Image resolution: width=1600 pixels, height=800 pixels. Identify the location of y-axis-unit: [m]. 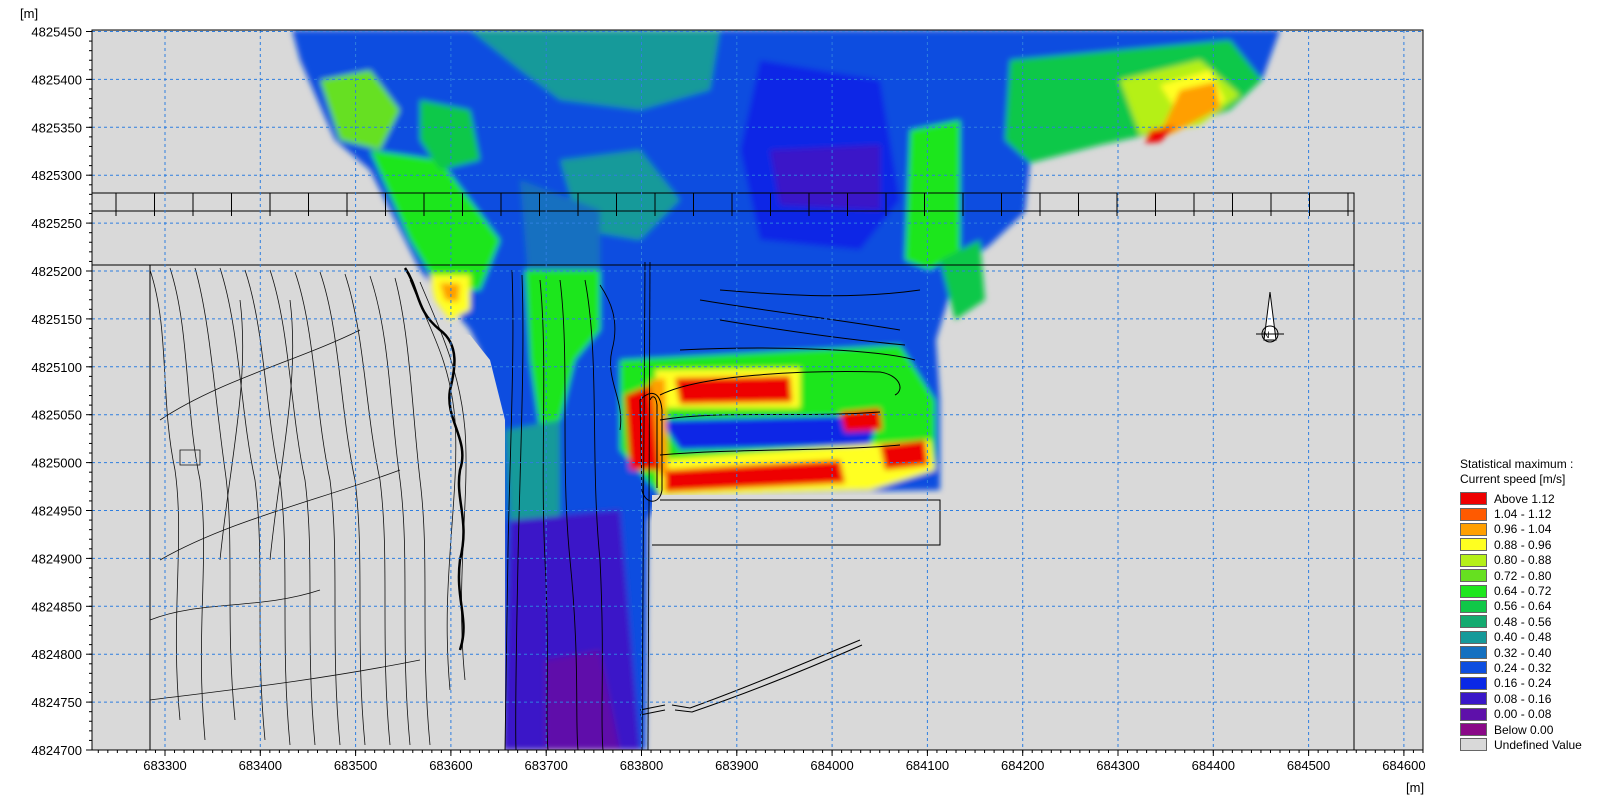
(29, 13).